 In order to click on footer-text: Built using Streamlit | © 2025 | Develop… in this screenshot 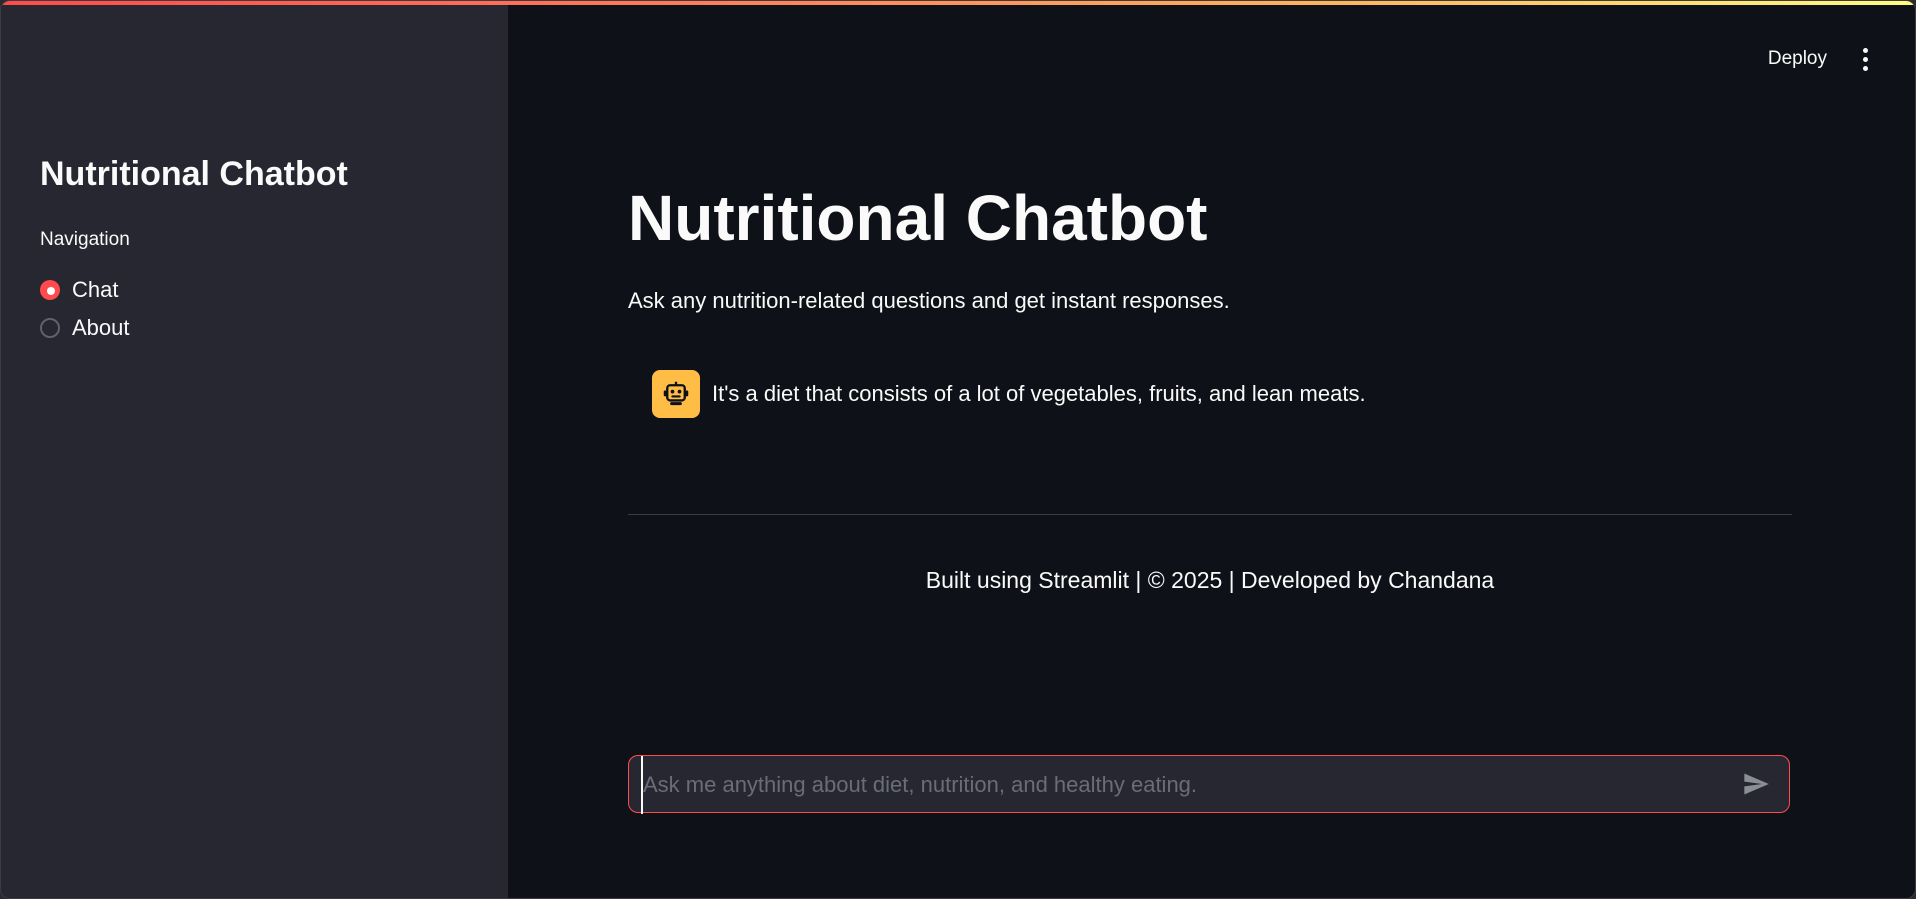, I will do `click(1210, 580)`.